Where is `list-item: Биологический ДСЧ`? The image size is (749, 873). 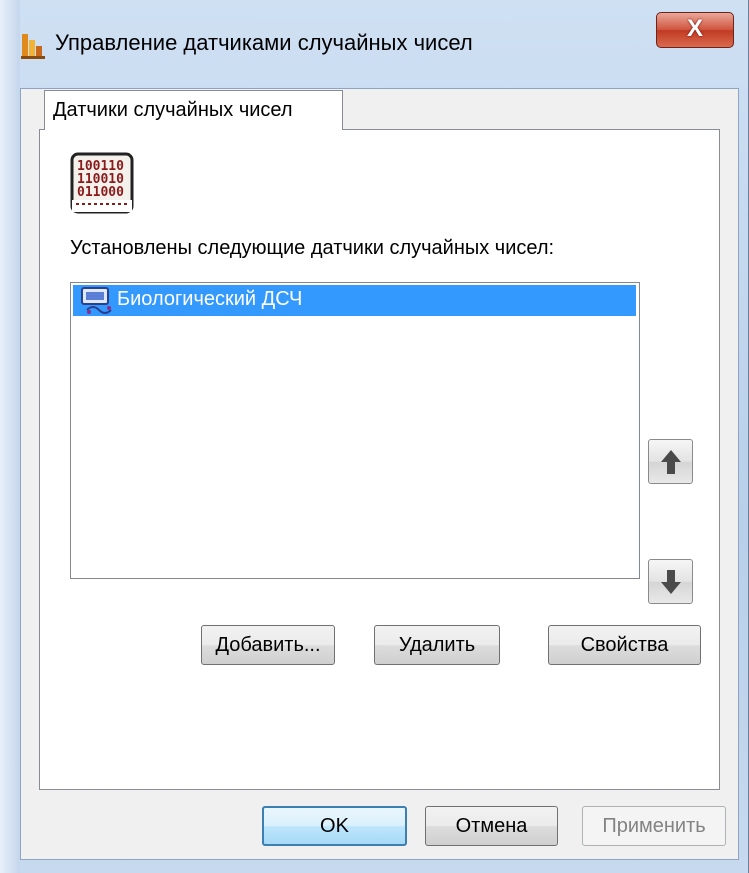
list-item: Биологический ДСЧ is located at coordinates (354, 300).